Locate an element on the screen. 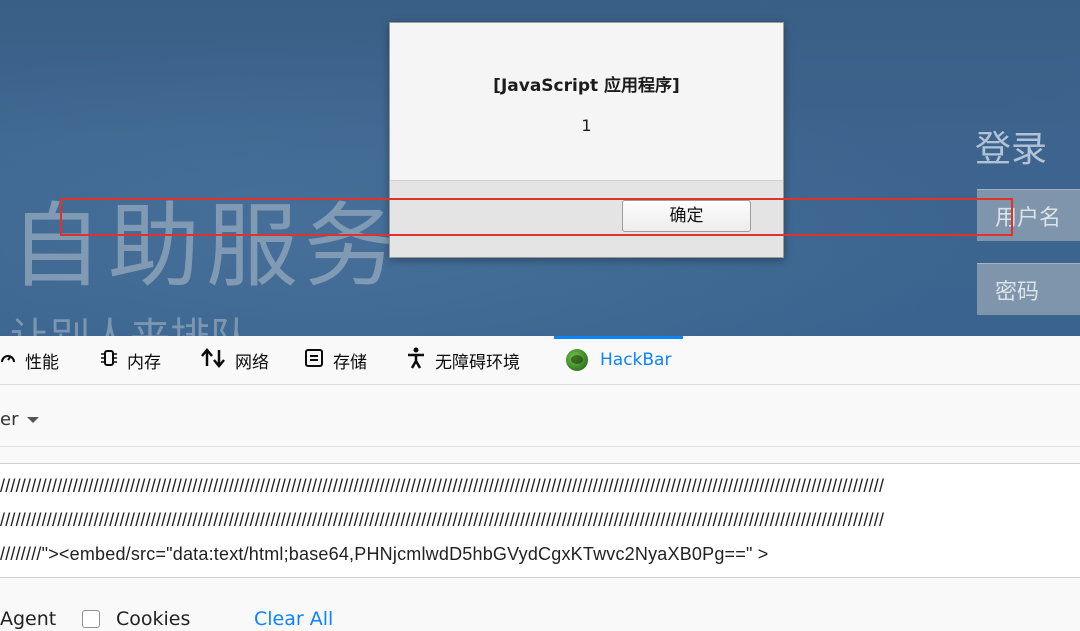 Image resolution: width=1080 pixels, height=631 pixels. tab-memory: 内存 is located at coordinates (130, 360).